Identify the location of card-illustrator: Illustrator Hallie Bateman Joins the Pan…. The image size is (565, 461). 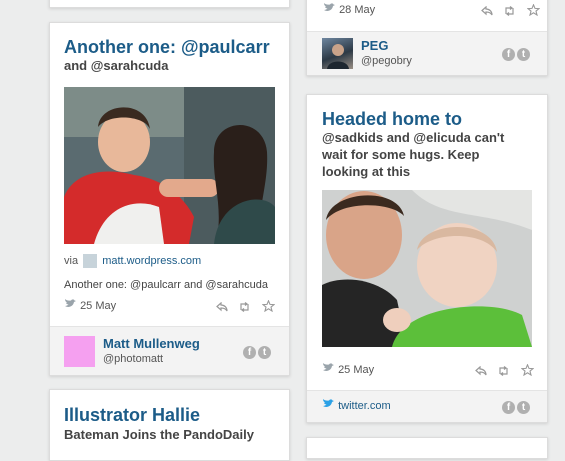
(169, 425).